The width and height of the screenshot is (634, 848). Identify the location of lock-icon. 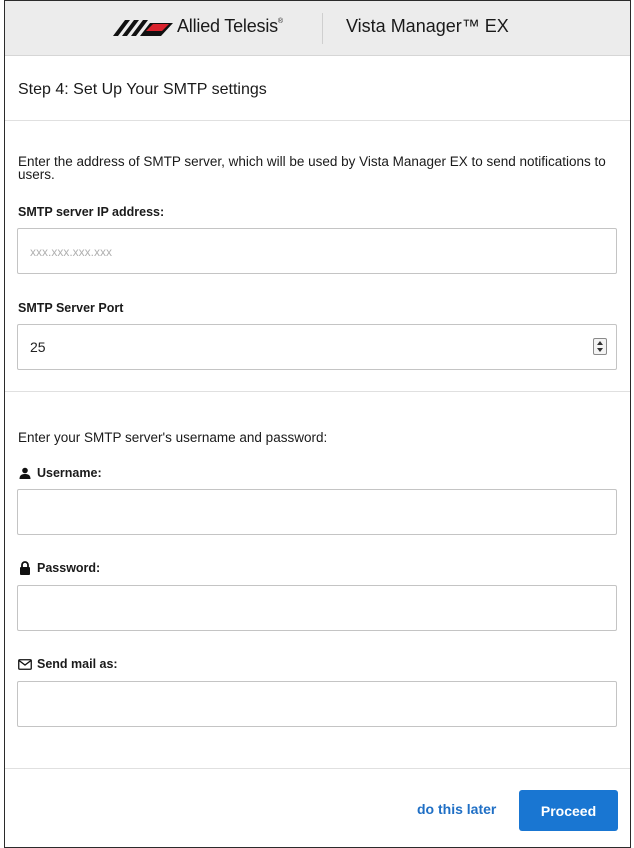
(25, 568).